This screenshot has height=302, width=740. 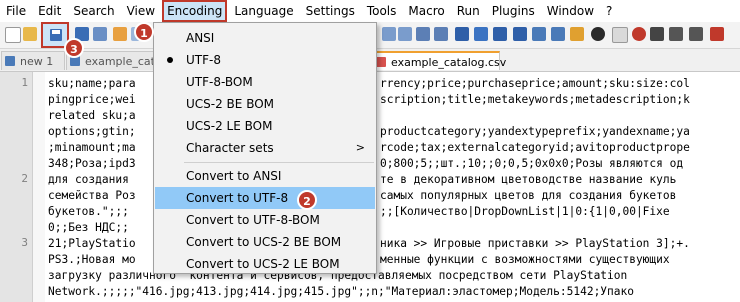 I want to click on step-badge-3: 3, so click(x=74, y=48).